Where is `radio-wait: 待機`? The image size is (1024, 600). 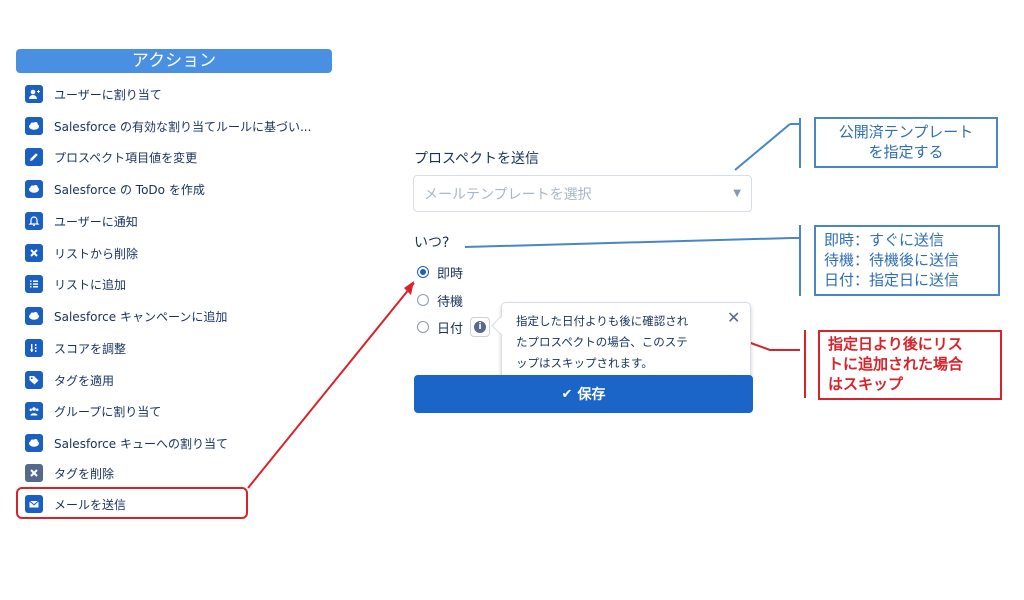
radio-wait: 待機 is located at coordinates (440, 300).